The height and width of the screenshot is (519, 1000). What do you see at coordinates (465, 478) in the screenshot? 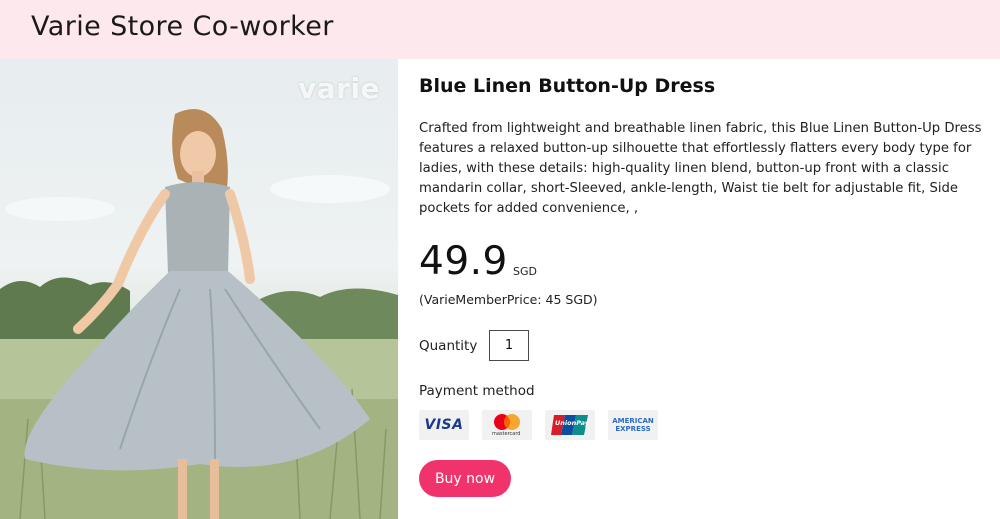
I see `buy-now-button: Buy now` at bounding box center [465, 478].